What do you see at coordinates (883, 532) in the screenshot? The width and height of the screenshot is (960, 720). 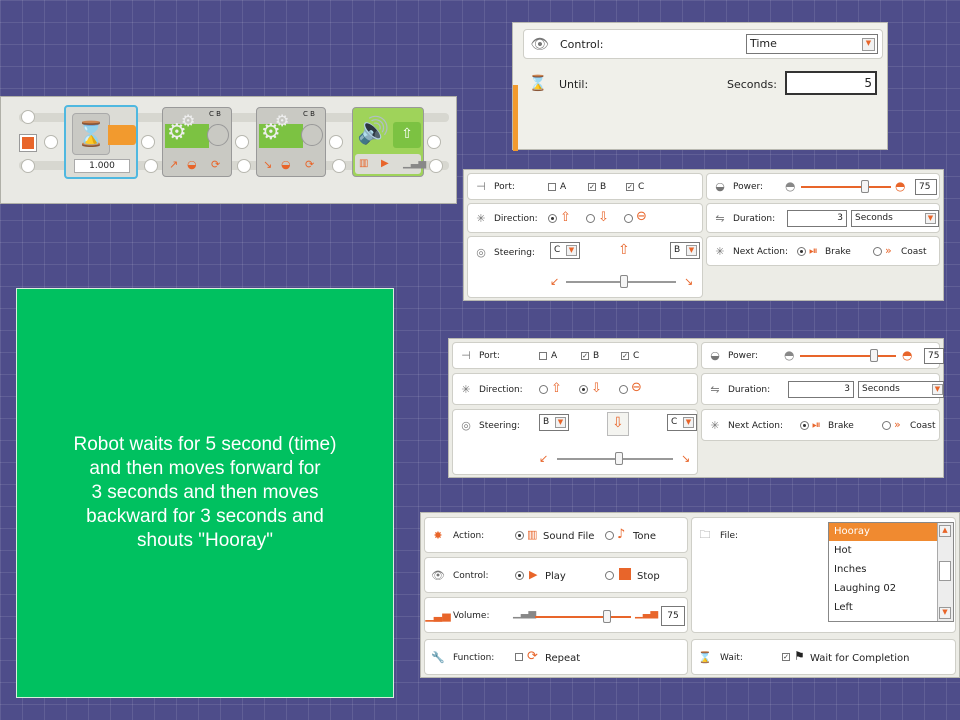 I see `file-item-selected: Hooray` at bounding box center [883, 532].